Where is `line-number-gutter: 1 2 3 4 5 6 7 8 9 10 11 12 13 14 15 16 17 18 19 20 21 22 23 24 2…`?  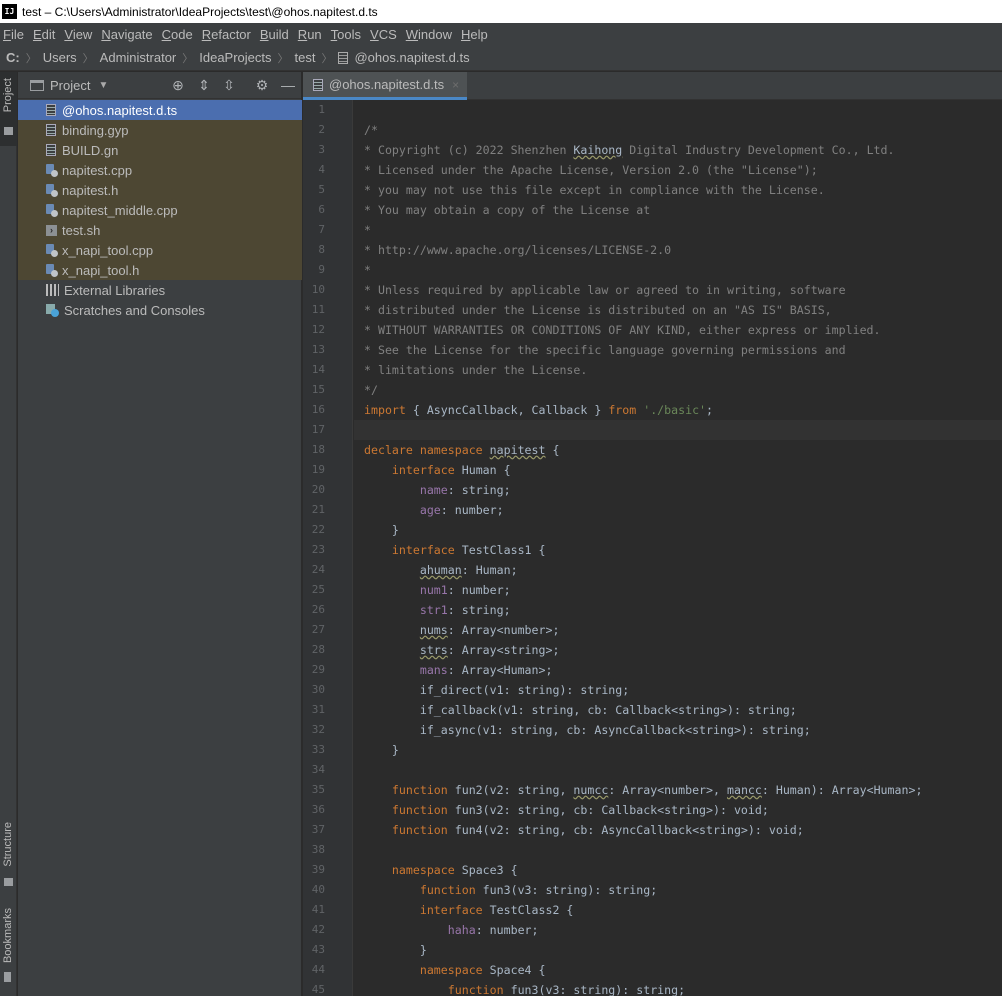 line-number-gutter: 1 2 3 4 5 6 7 8 9 10 11 12 13 14 15 16 17 18 19 20 21 22 23 24 2… is located at coordinates (328, 548).